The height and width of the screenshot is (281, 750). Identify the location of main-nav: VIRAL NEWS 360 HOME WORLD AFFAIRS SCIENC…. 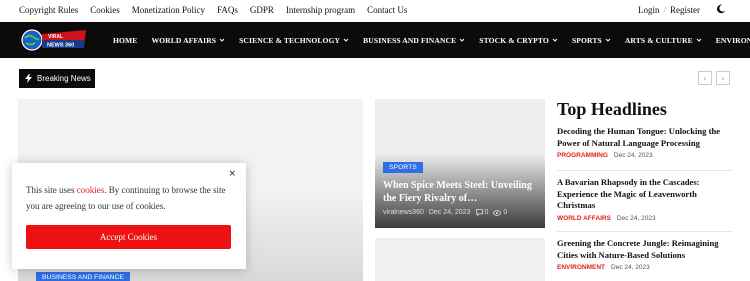
(375, 40).